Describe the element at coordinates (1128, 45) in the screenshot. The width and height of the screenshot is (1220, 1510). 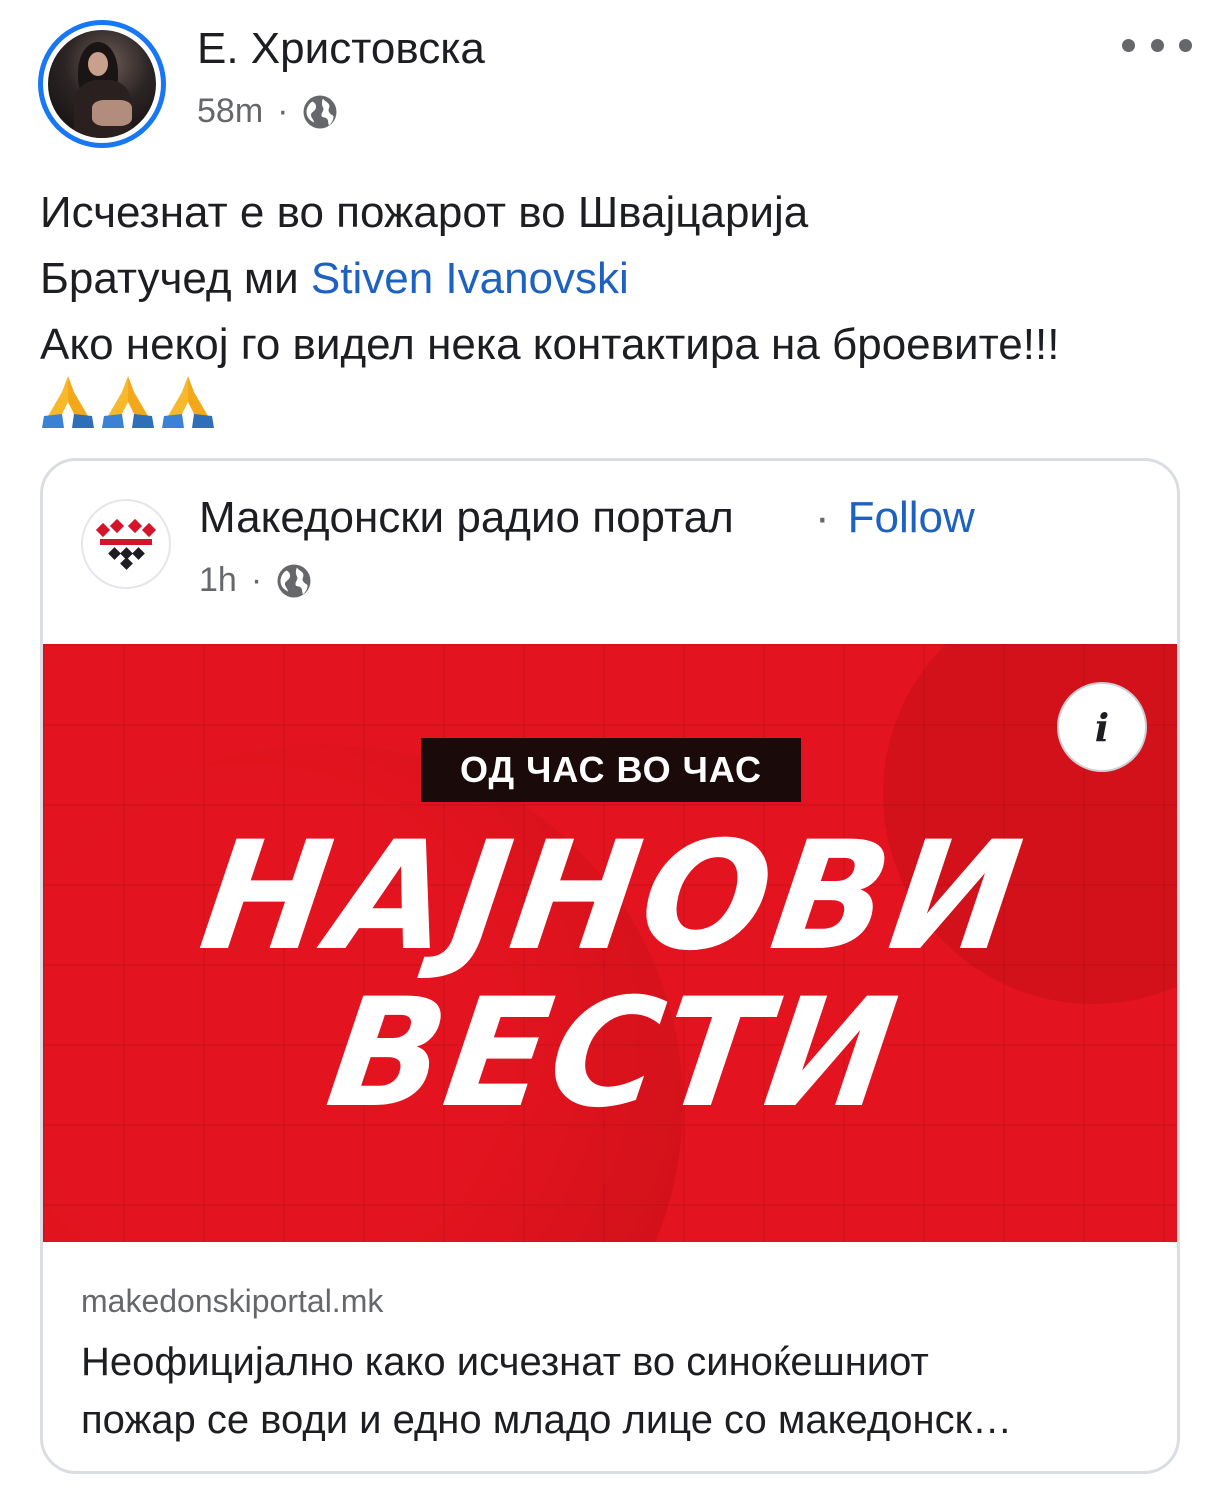
I see `more-horizontal-icon` at that location.